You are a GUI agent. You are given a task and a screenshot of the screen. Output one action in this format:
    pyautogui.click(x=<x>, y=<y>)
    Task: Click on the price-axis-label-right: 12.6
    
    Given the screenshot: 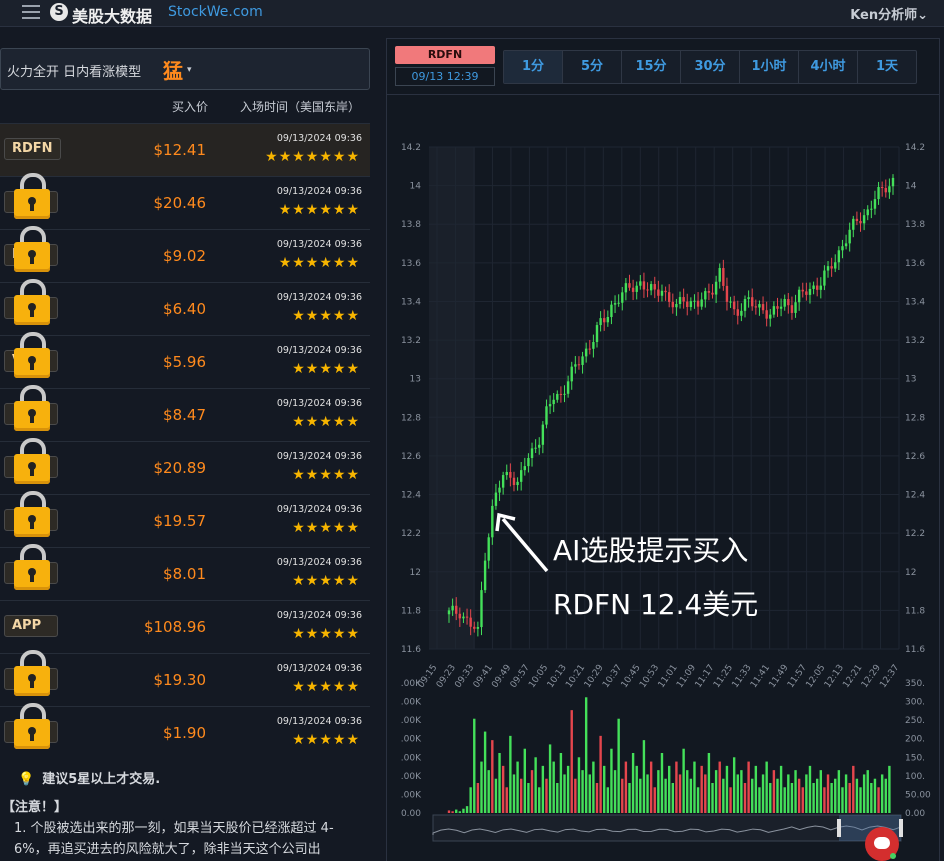 What is the action you would take?
    pyautogui.click(x=915, y=457)
    